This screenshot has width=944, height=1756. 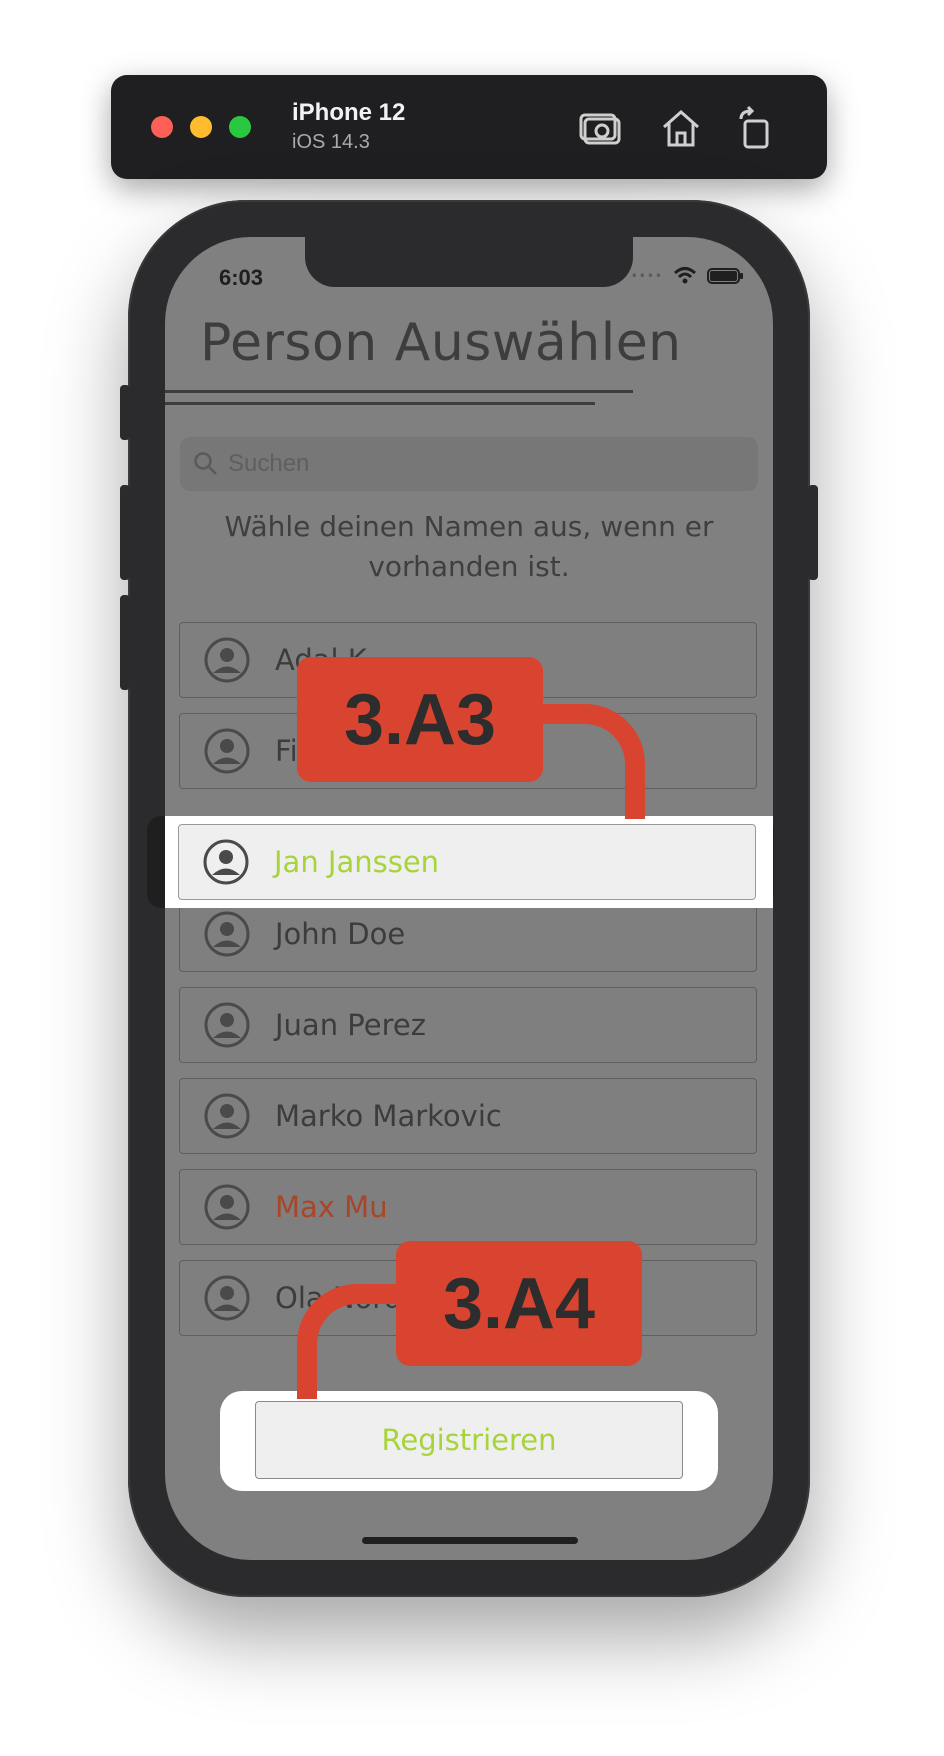 What do you see at coordinates (519, 1303) in the screenshot?
I see `callout-3a4: 3.A4` at bounding box center [519, 1303].